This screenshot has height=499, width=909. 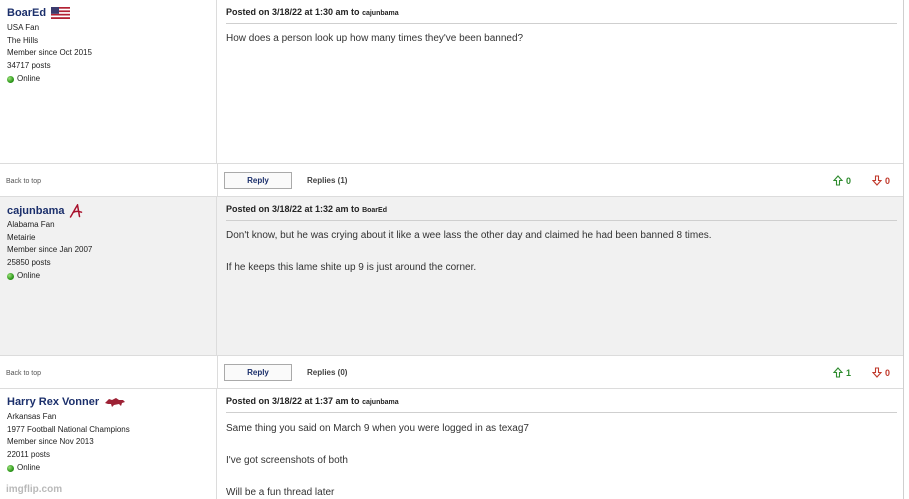 What do you see at coordinates (451, 180) in the screenshot?
I see `post-action-bar: Back to top Reply Replies (1) 0 0` at bounding box center [451, 180].